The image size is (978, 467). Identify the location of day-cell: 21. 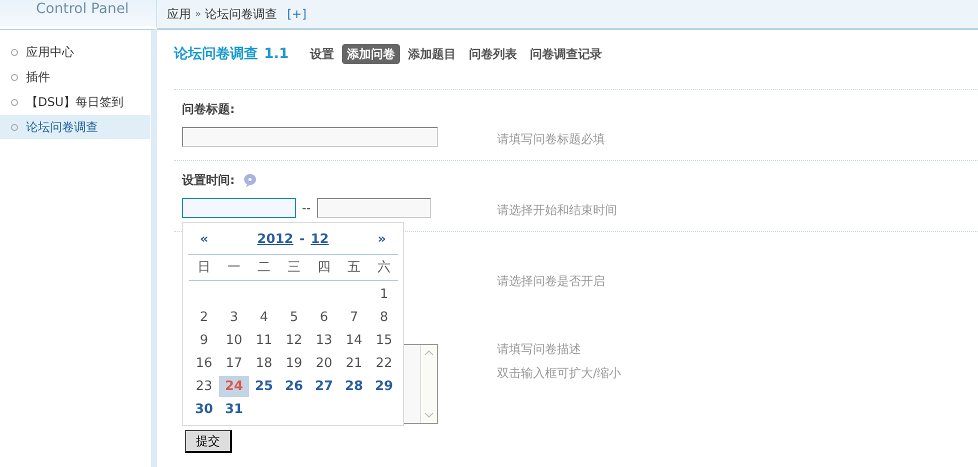
(354, 363).